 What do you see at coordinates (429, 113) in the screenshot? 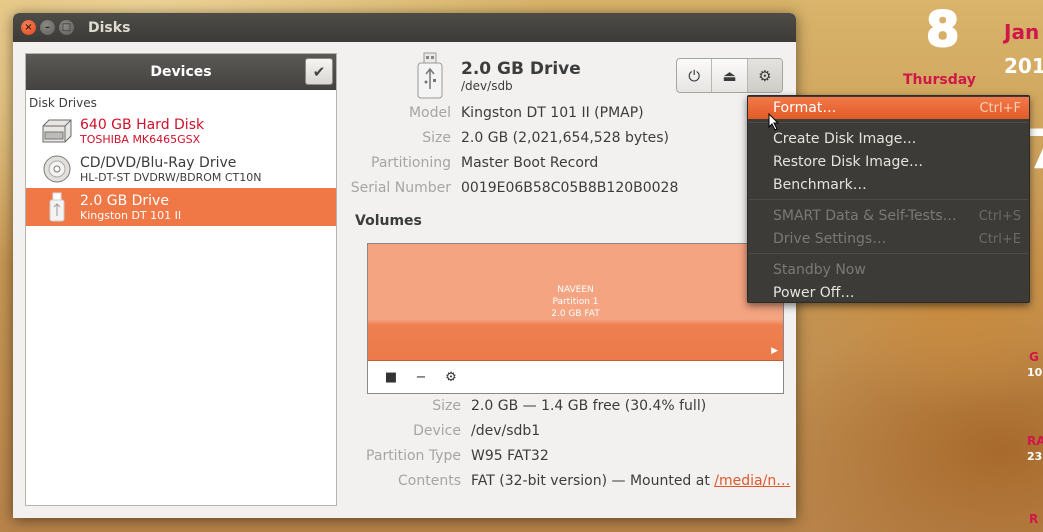
I see `prop-label-model: Model` at bounding box center [429, 113].